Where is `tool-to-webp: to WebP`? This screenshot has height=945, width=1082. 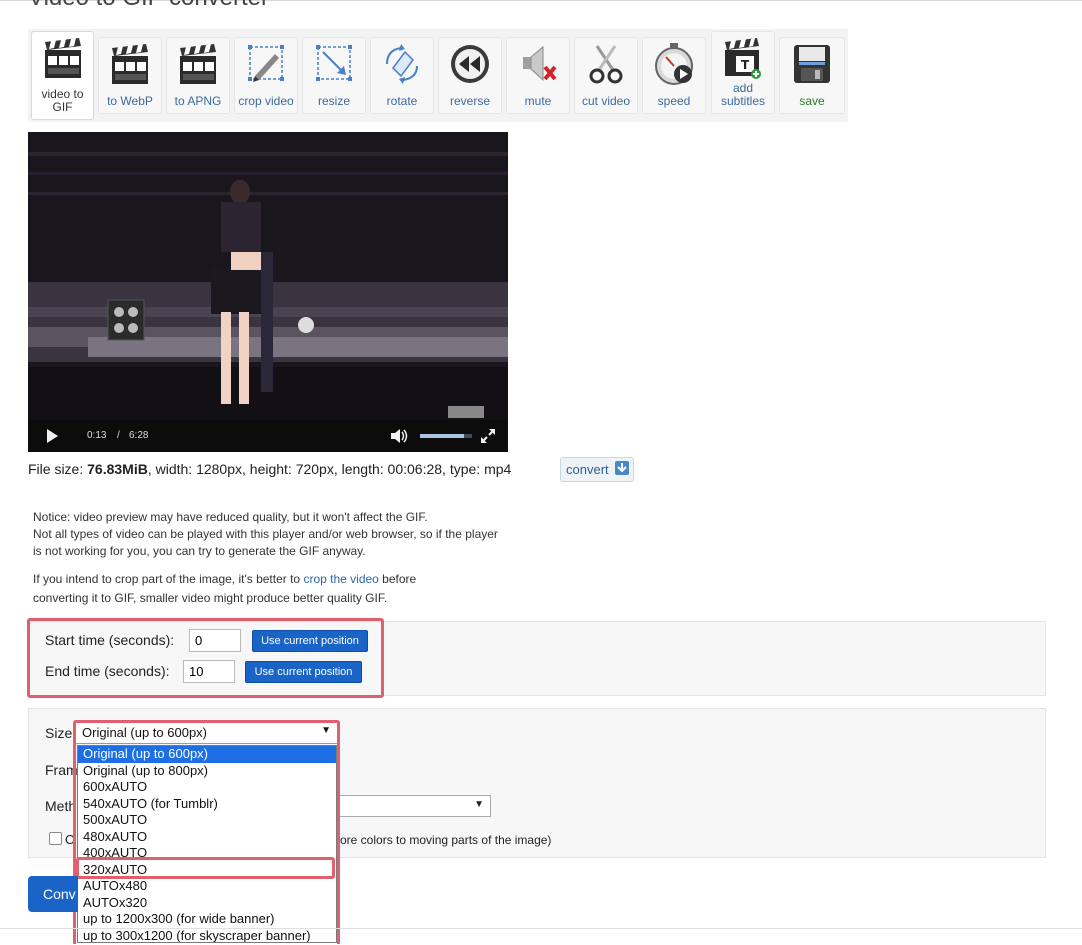 tool-to-webp: to WebP is located at coordinates (130, 75).